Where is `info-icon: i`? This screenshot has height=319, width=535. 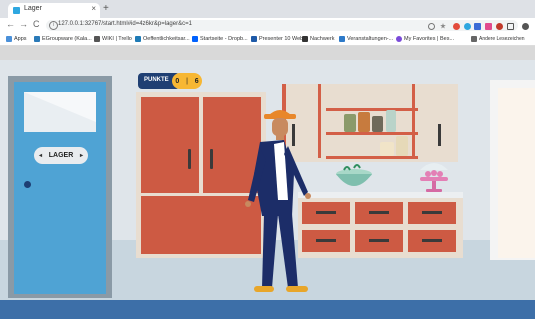
info-icon: i is located at coordinates (53, 25).